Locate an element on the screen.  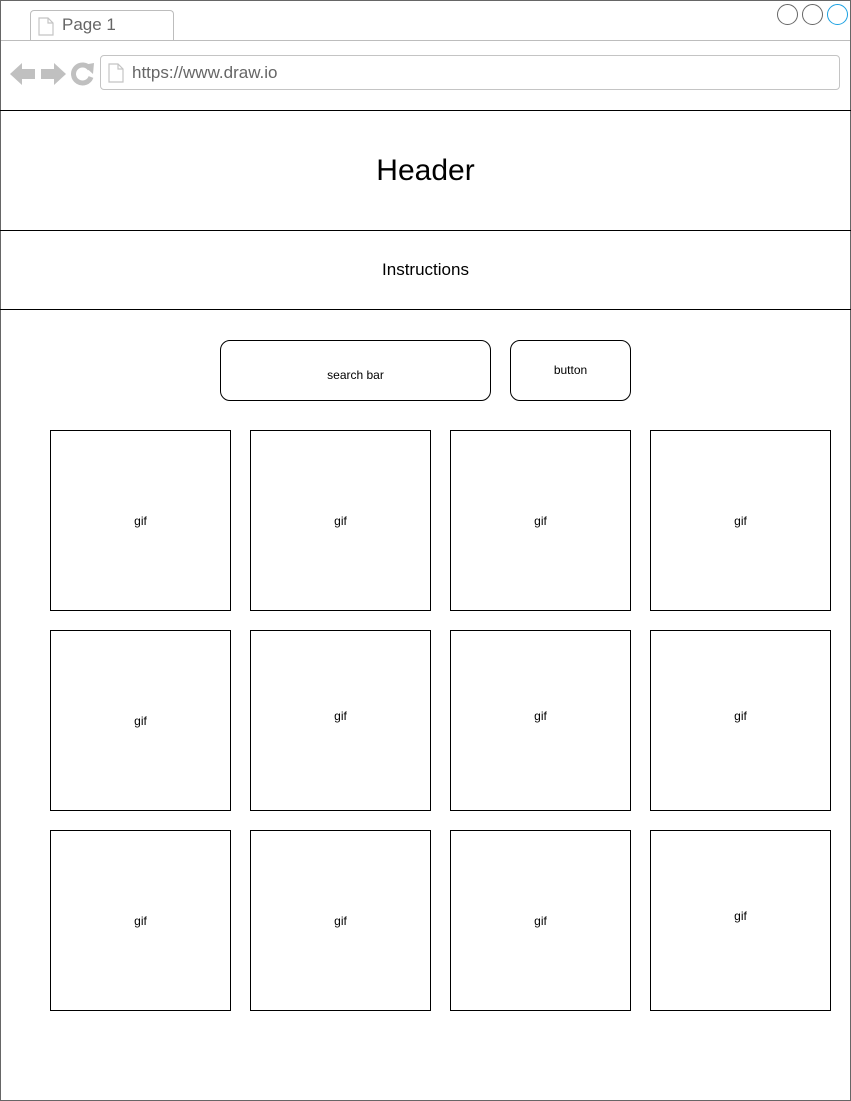
window-controls is located at coordinates (812, 14).